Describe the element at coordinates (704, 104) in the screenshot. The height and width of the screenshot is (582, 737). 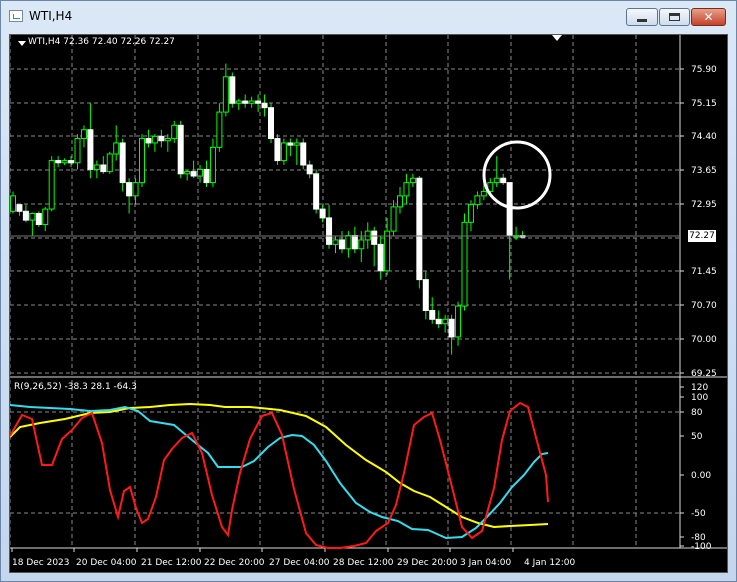
I see `price-axis-label: 75.15` at that location.